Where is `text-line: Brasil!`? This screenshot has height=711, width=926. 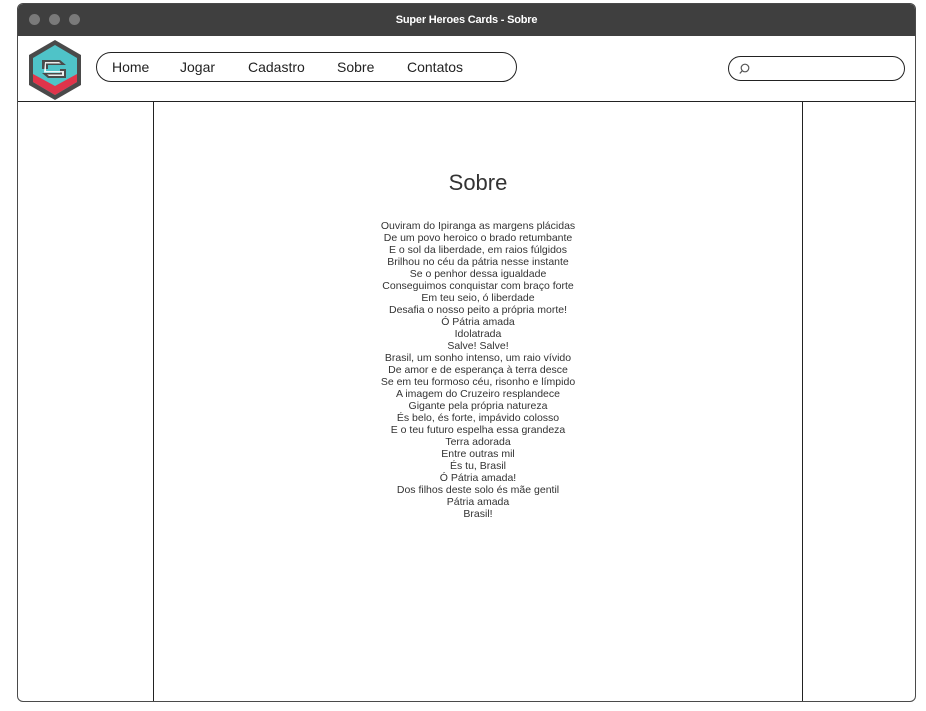
text-line: Brasil! is located at coordinates (478, 514).